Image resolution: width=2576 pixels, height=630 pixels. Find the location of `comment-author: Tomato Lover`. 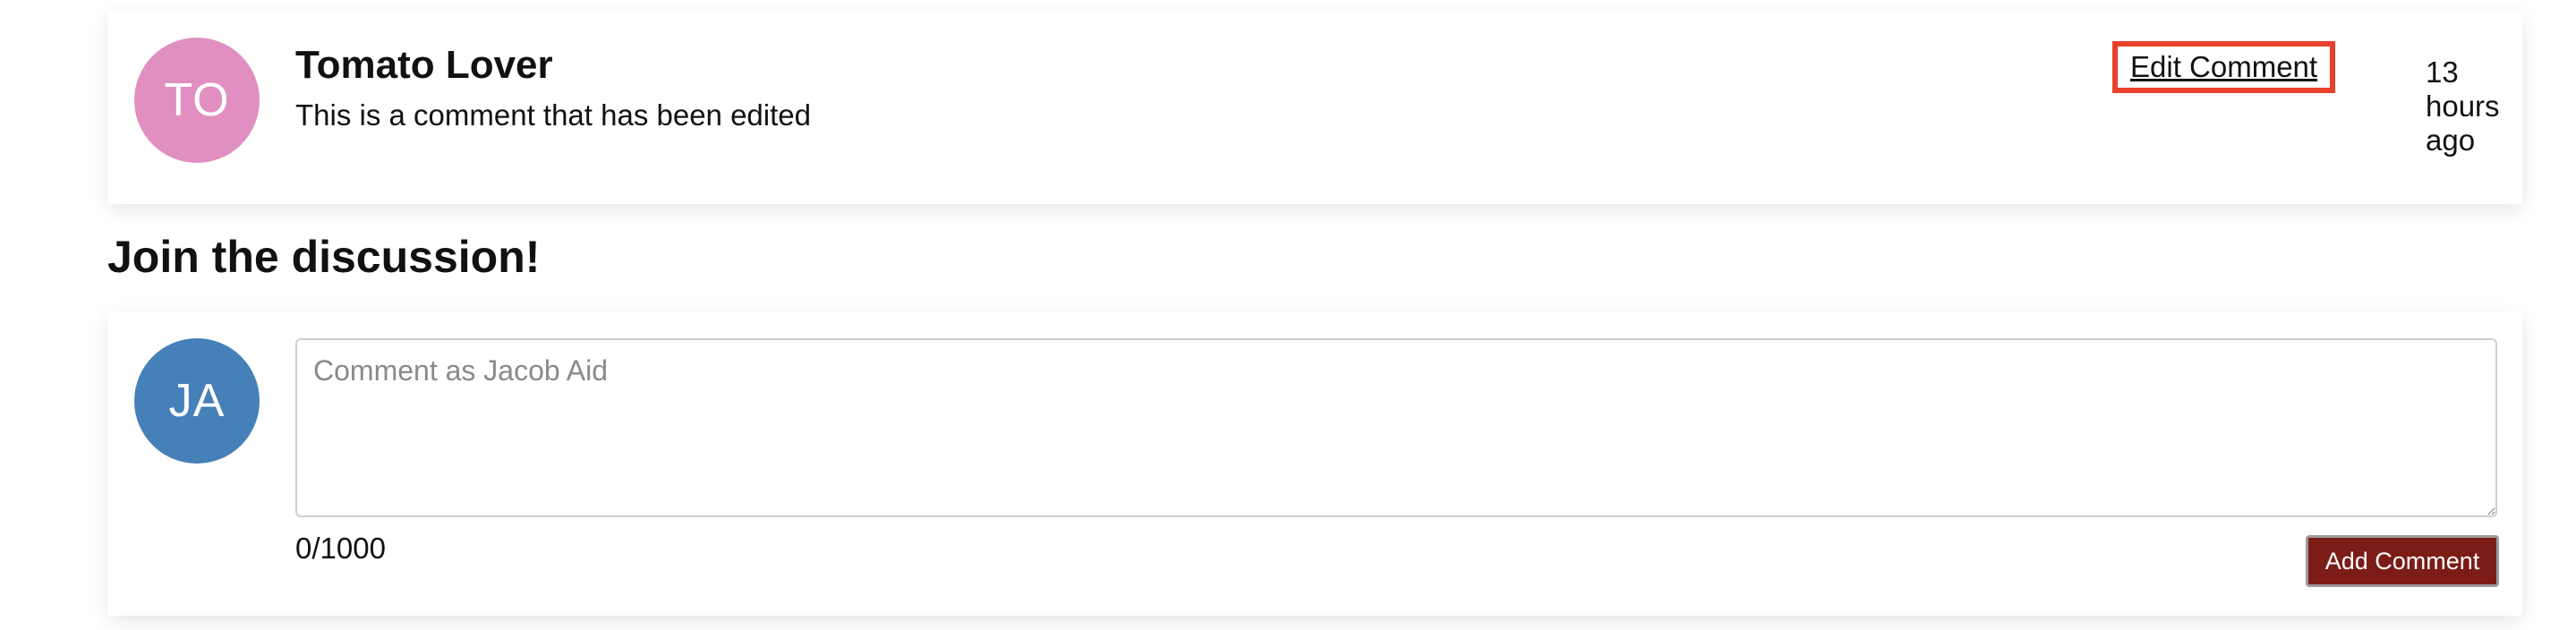

comment-author: Tomato Lover is located at coordinates (424, 65).